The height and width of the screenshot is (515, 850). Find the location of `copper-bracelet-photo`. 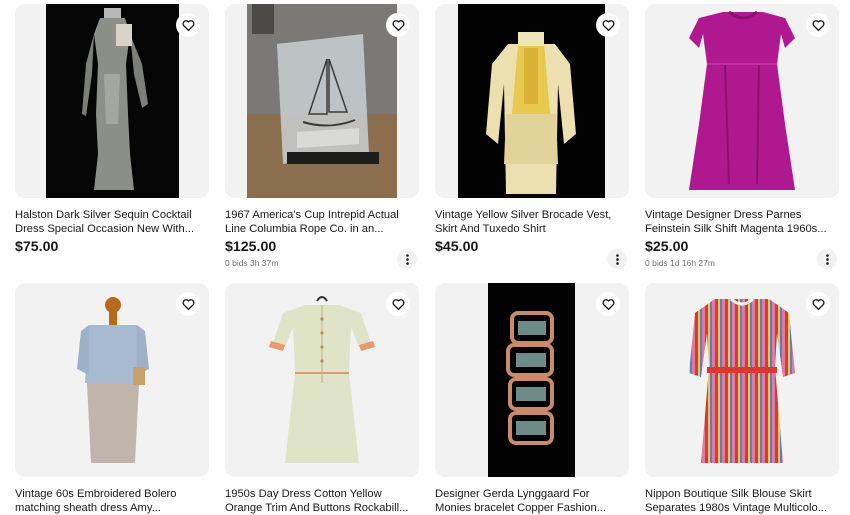

copper-bracelet-photo is located at coordinates (531, 380).